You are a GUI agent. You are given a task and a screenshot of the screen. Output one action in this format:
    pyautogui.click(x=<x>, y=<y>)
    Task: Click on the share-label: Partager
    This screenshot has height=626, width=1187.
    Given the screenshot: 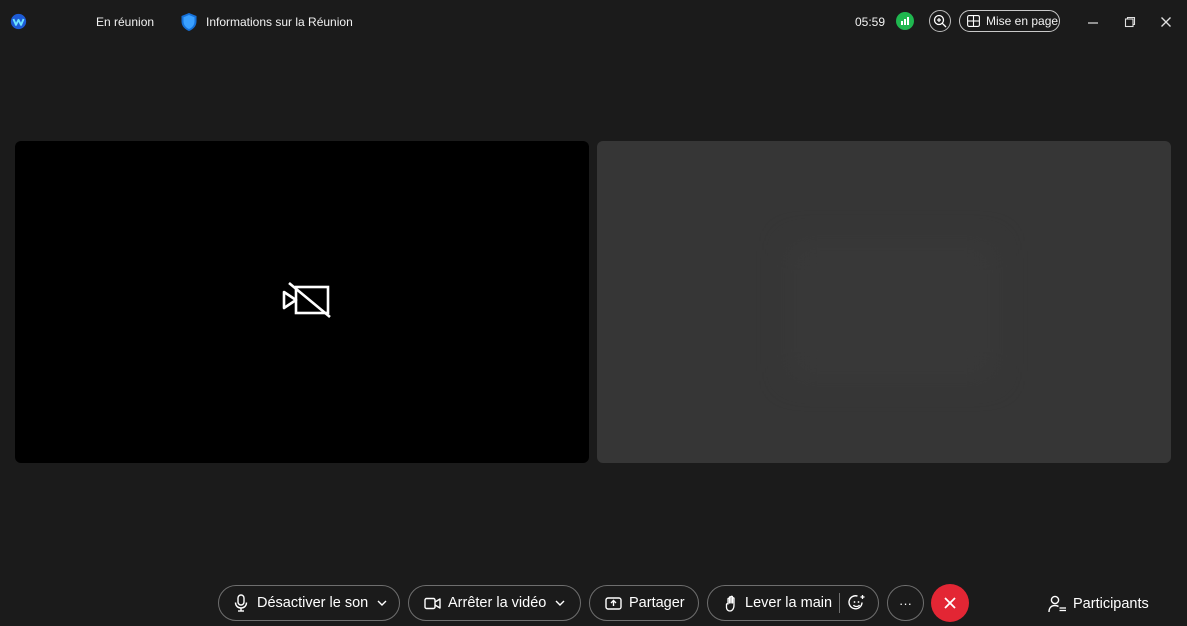 What is the action you would take?
    pyautogui.click(x=657, y=603)
    